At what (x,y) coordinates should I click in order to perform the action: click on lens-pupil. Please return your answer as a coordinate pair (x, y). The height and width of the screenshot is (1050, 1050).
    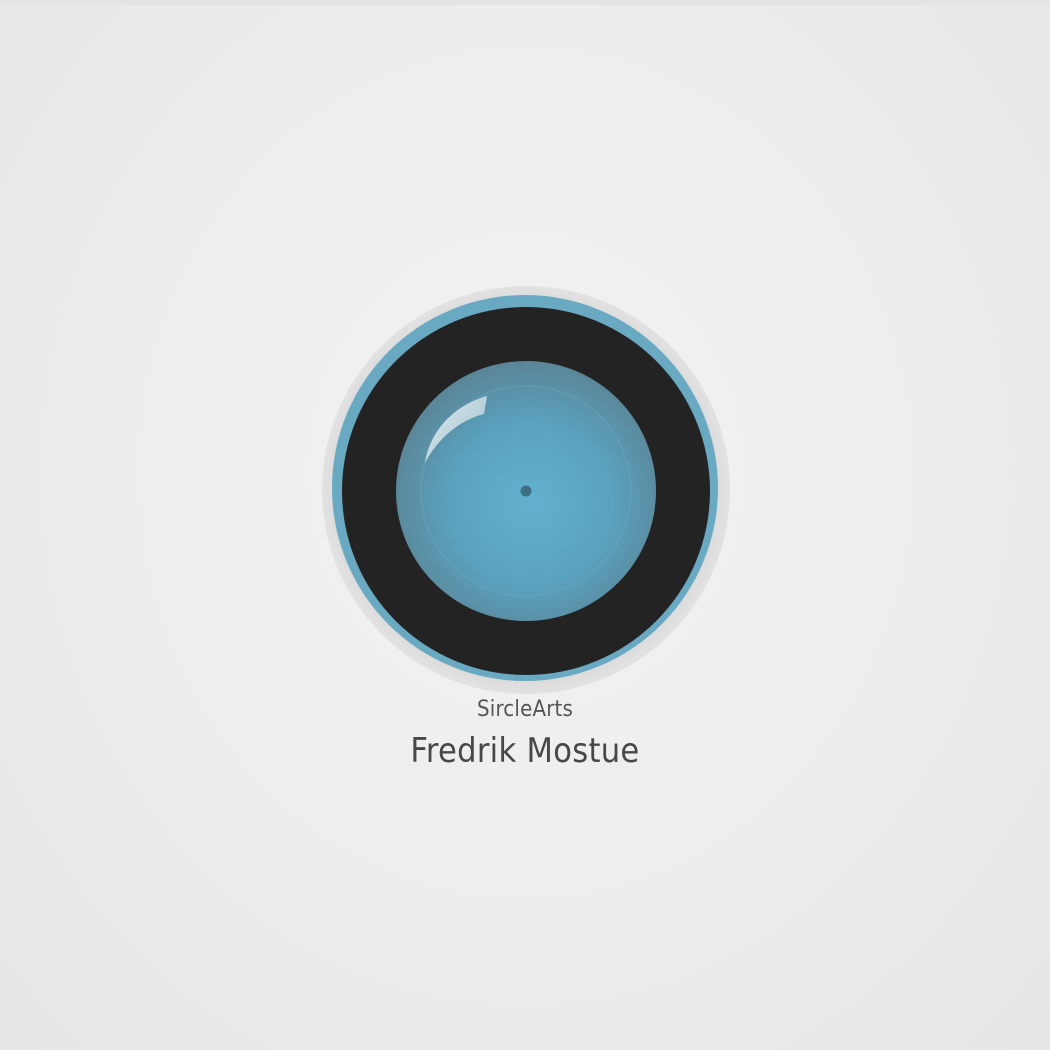
    Looking at the image, I should click on (526, 491).